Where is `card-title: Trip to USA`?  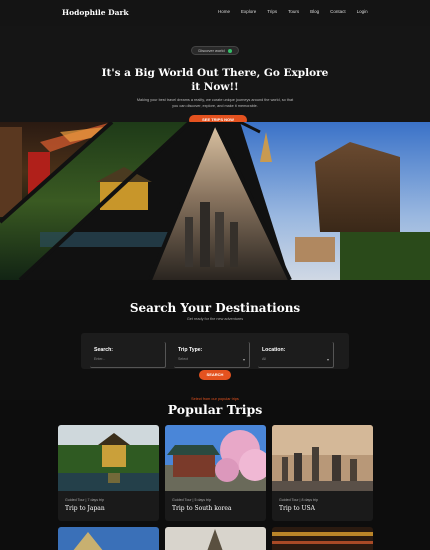
card-title: Trip to USA is located at coordinates (297, 508).